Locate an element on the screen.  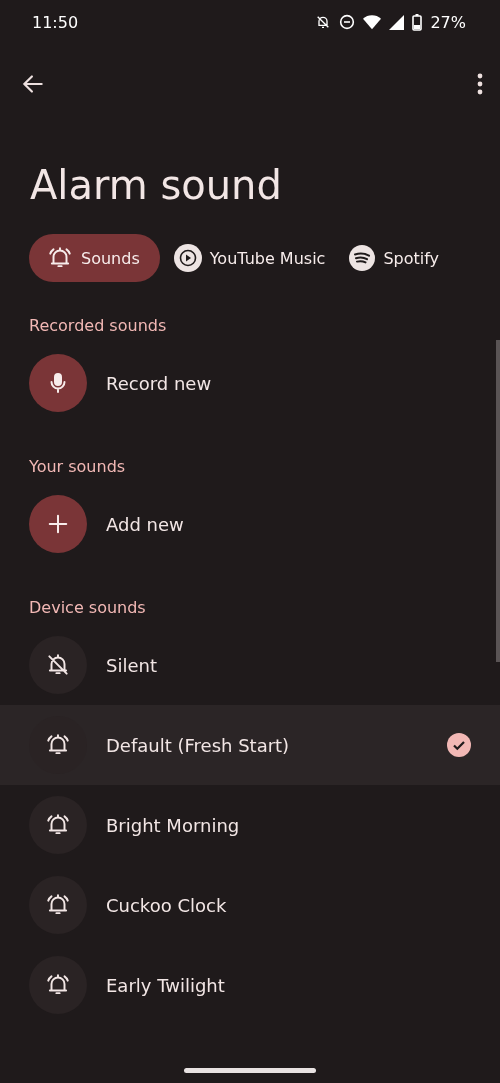
play-circle-icon is located at coordinates (187, 258).